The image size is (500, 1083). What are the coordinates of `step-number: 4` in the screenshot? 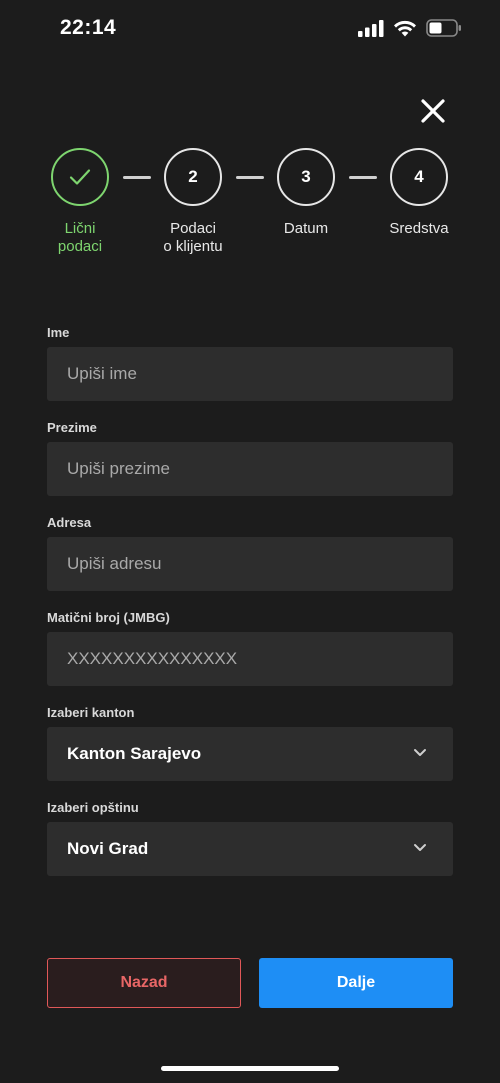 It's located at (419, 176).